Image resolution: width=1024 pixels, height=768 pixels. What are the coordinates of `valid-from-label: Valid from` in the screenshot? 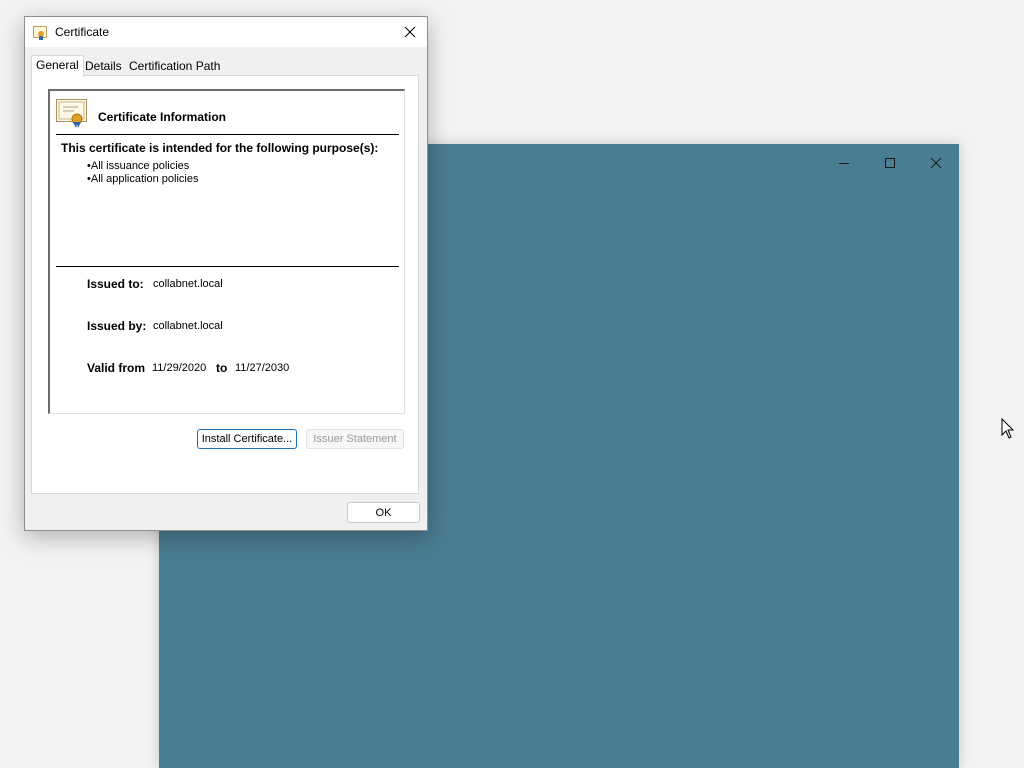 It's located at (116, 368).